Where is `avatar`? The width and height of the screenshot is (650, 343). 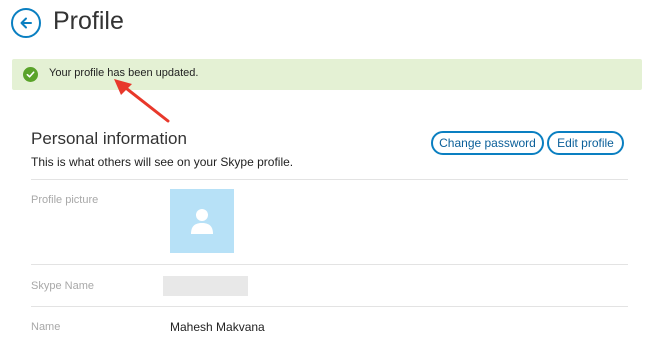
avatar is located at coordinates (202, 221).